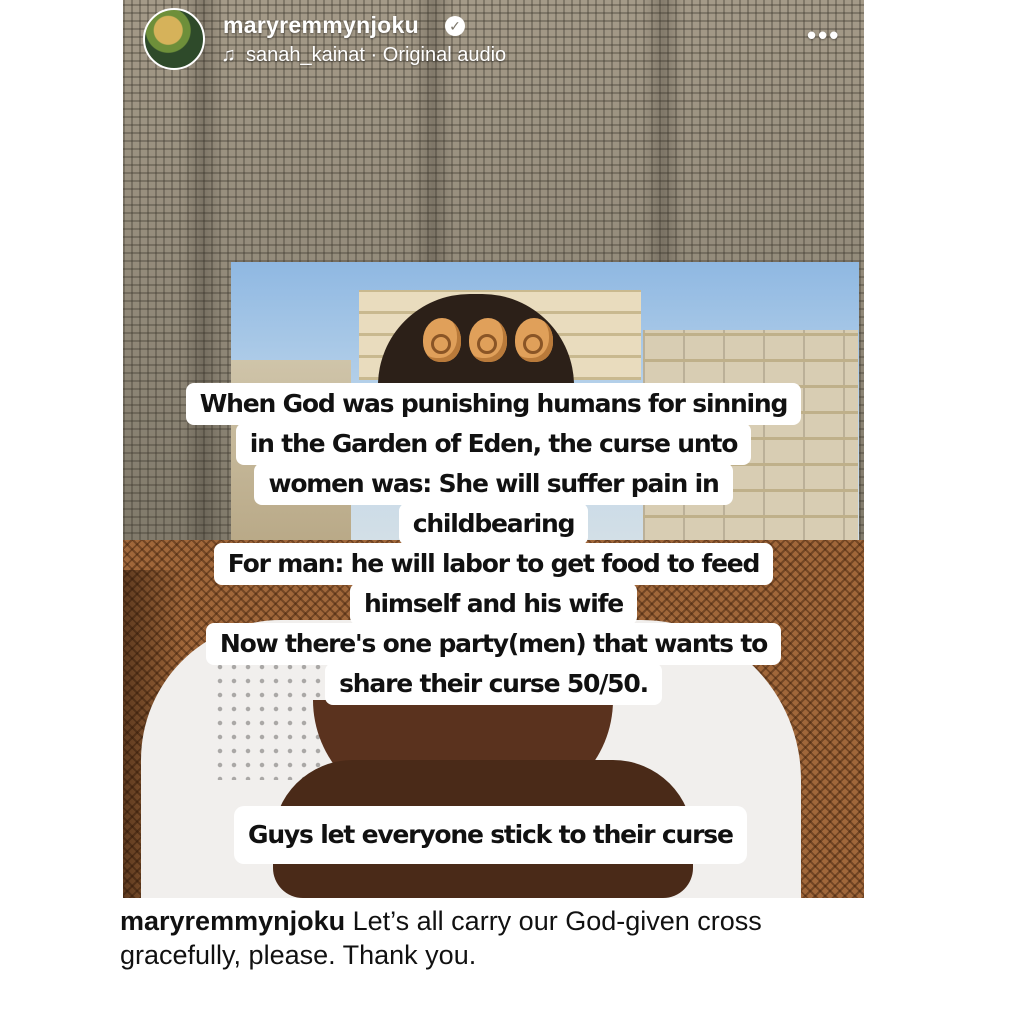 This screenshot has width=1024, height=1024. I want to click on caption-username: maryremmynjoku, so click(232, 921).